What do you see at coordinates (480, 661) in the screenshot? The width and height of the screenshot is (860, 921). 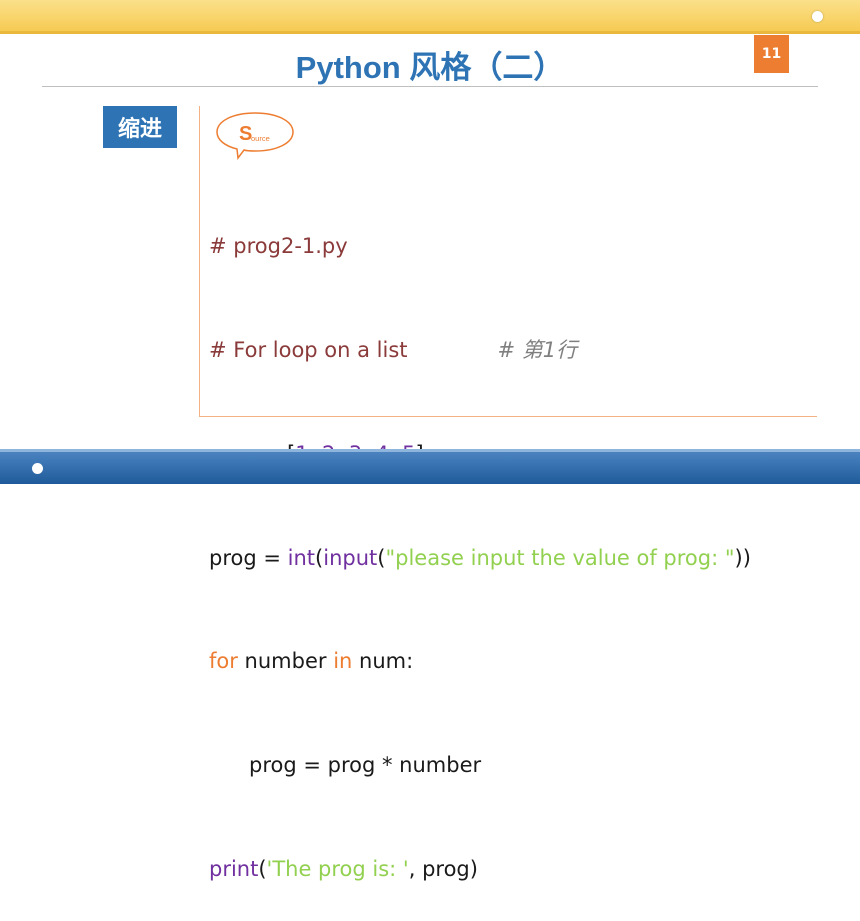 I see `code-line-5: for number in num:` at bounding box center [480, 661].